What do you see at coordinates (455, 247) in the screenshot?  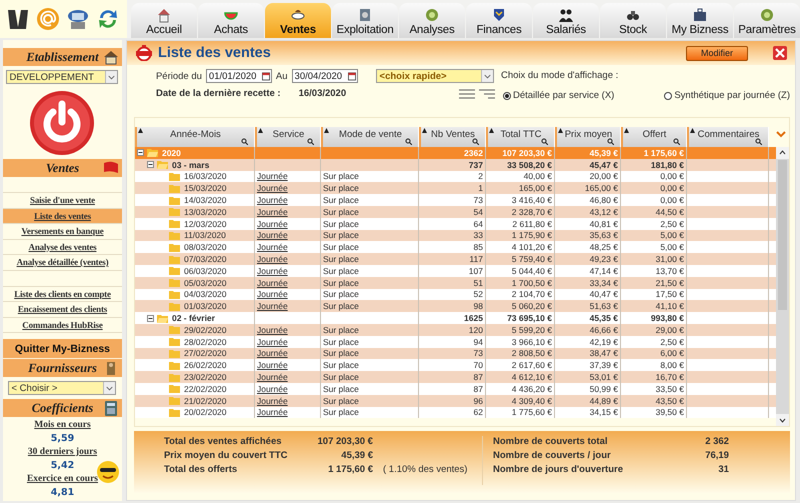 I see `table-row: 08/03/2020 Journée Sur place 85 4 101,20 € 48,25 € 5,00 €` at bounding box center [455, 247].